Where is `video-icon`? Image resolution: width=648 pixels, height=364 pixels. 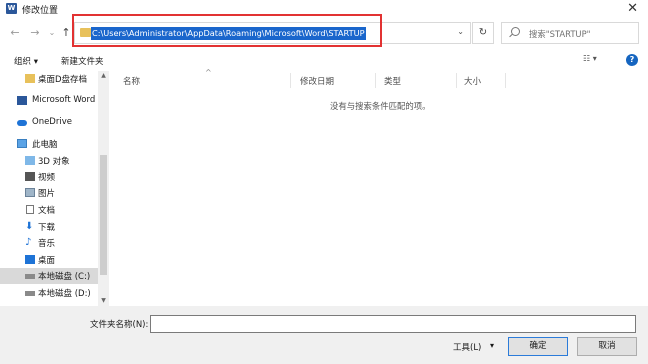
video-icon is located at coordinates (30, 176).